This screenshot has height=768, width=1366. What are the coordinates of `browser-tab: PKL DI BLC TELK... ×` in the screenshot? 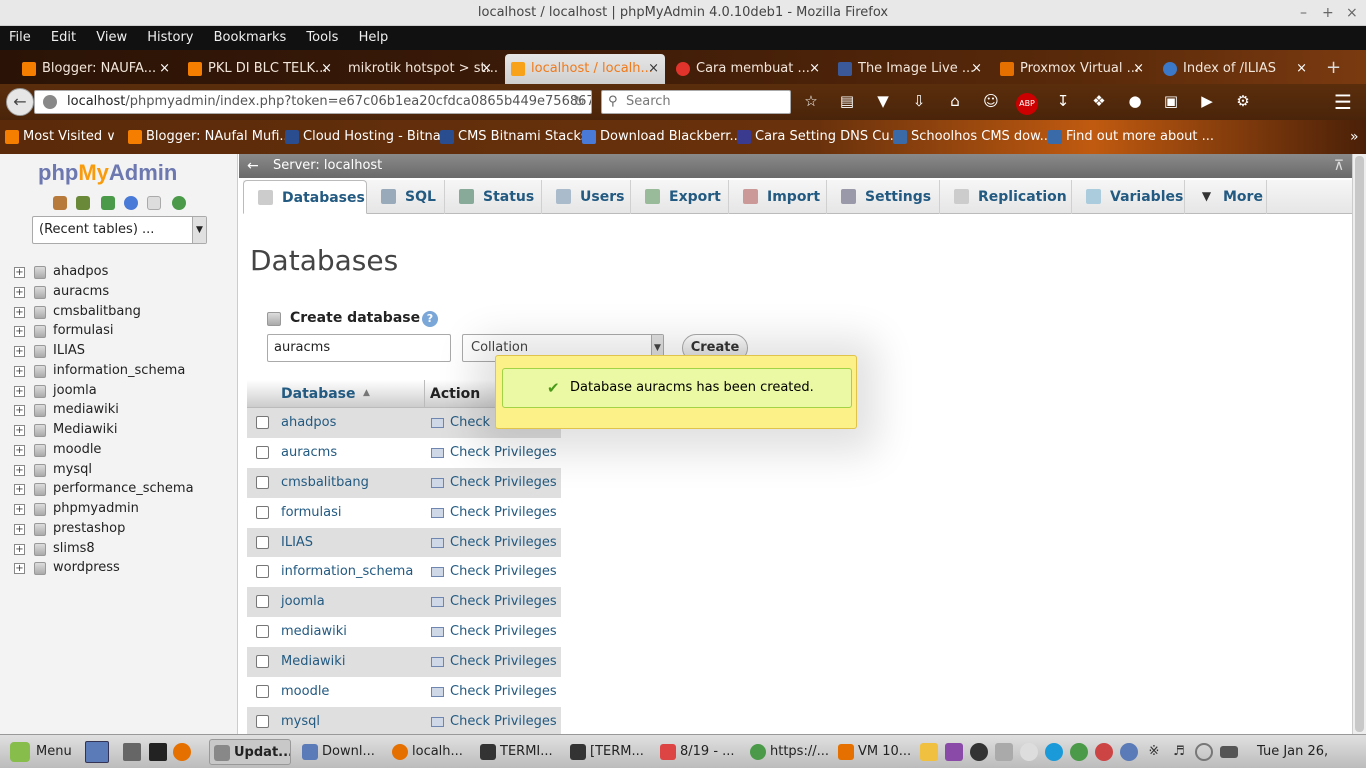 It's located at (260, 69).